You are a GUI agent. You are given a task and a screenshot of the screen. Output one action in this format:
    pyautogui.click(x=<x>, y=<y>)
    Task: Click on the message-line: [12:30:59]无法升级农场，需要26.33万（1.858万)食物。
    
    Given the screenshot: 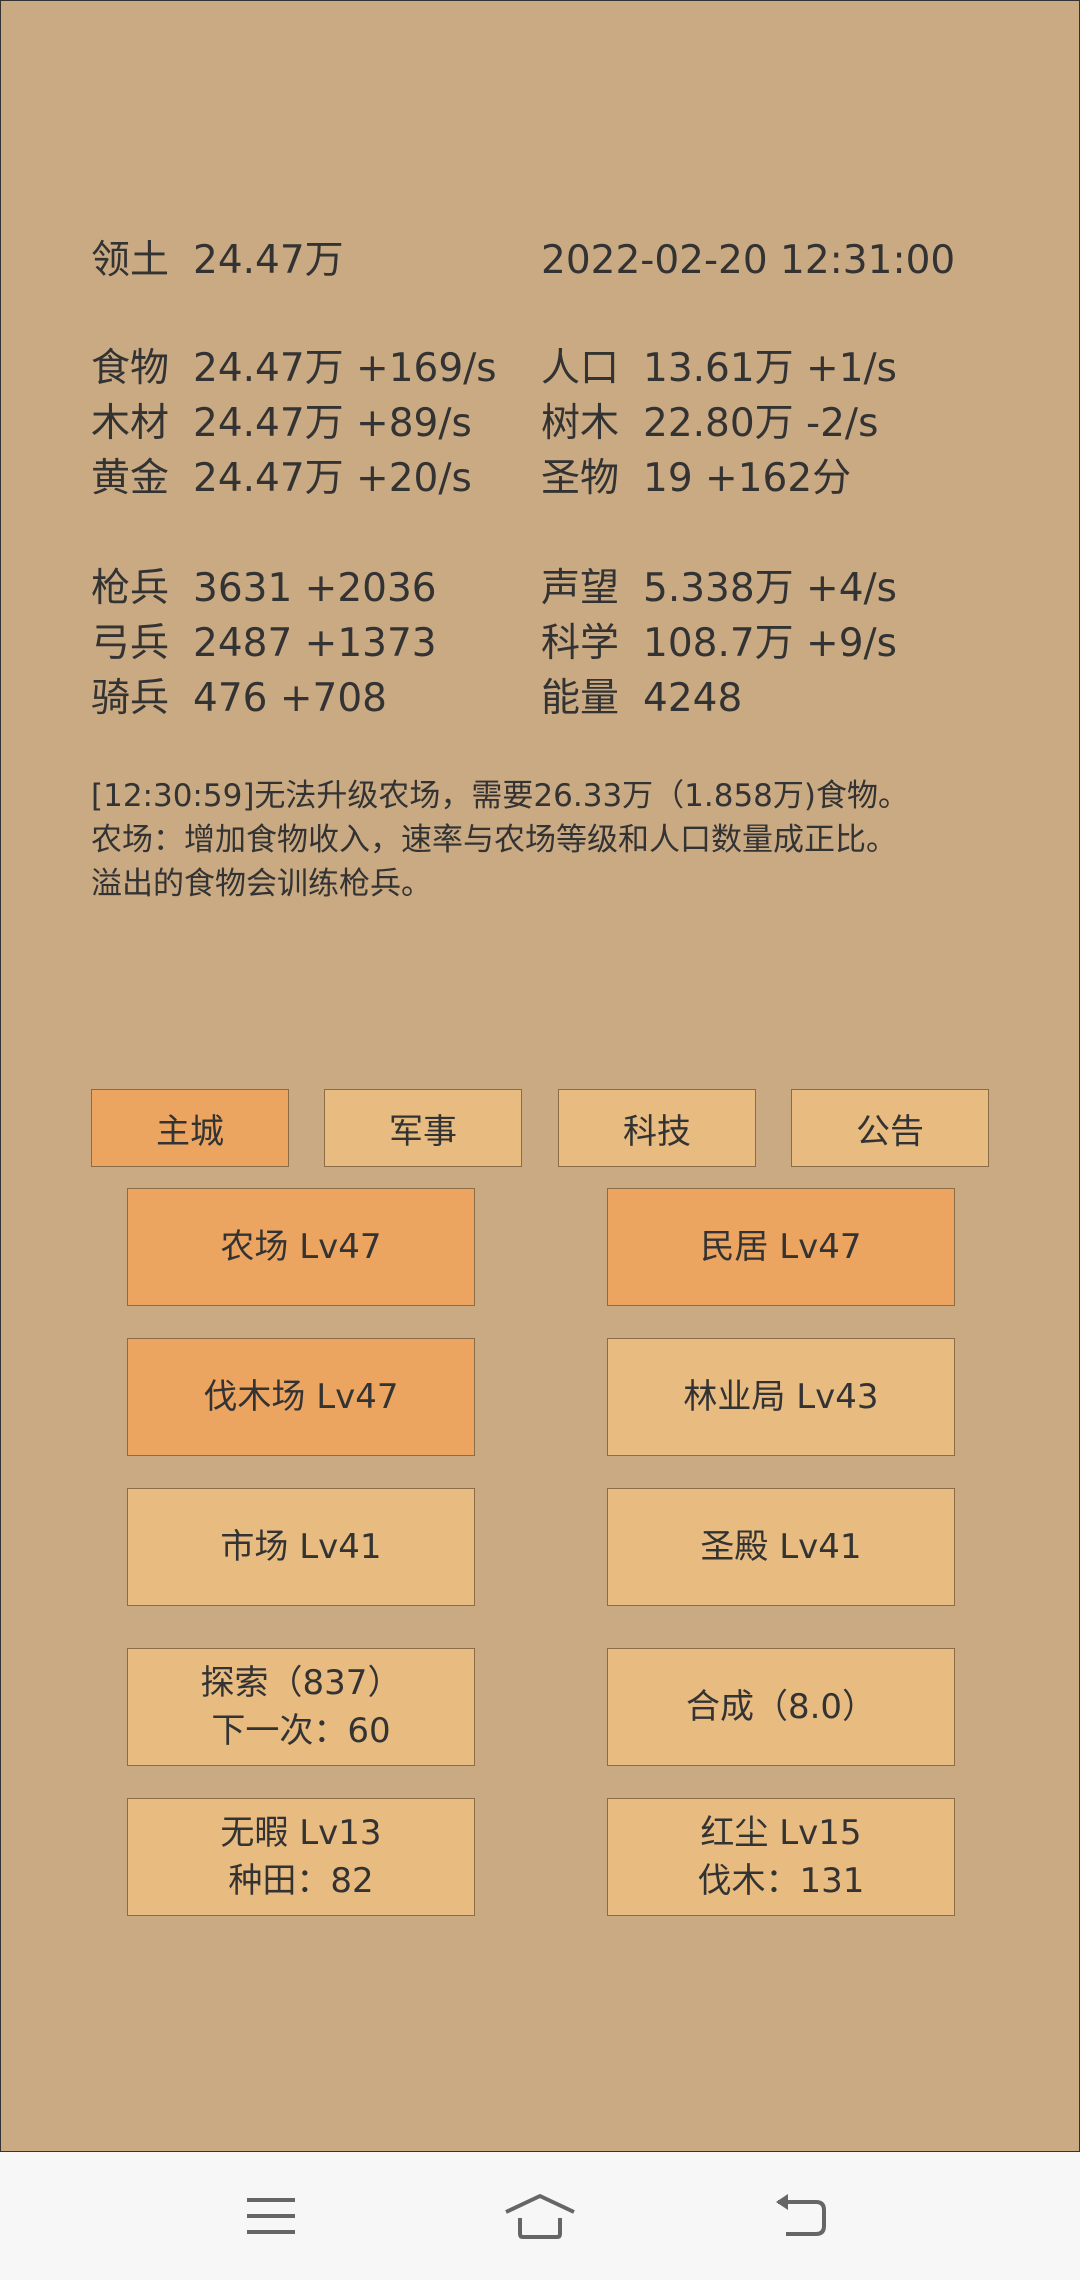 What is the action you would take?
    pyautogui.click(x=500, y=796)
    